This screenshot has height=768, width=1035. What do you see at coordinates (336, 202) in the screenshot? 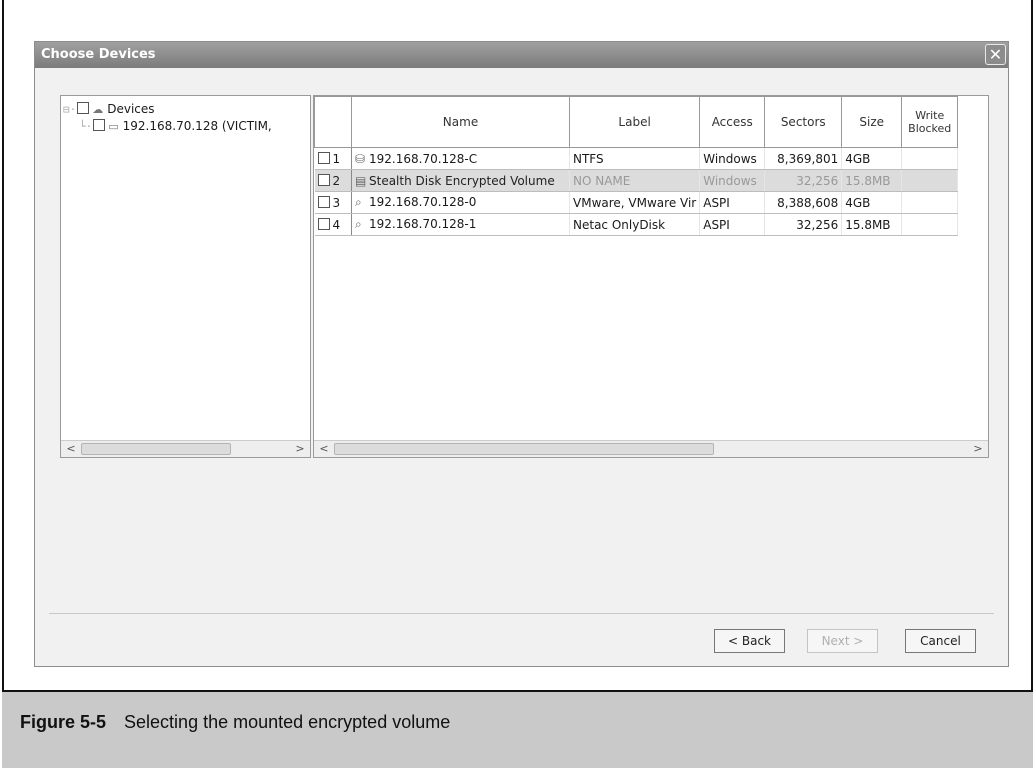
I see `row-index: 3` at bounding box center [336, 202].